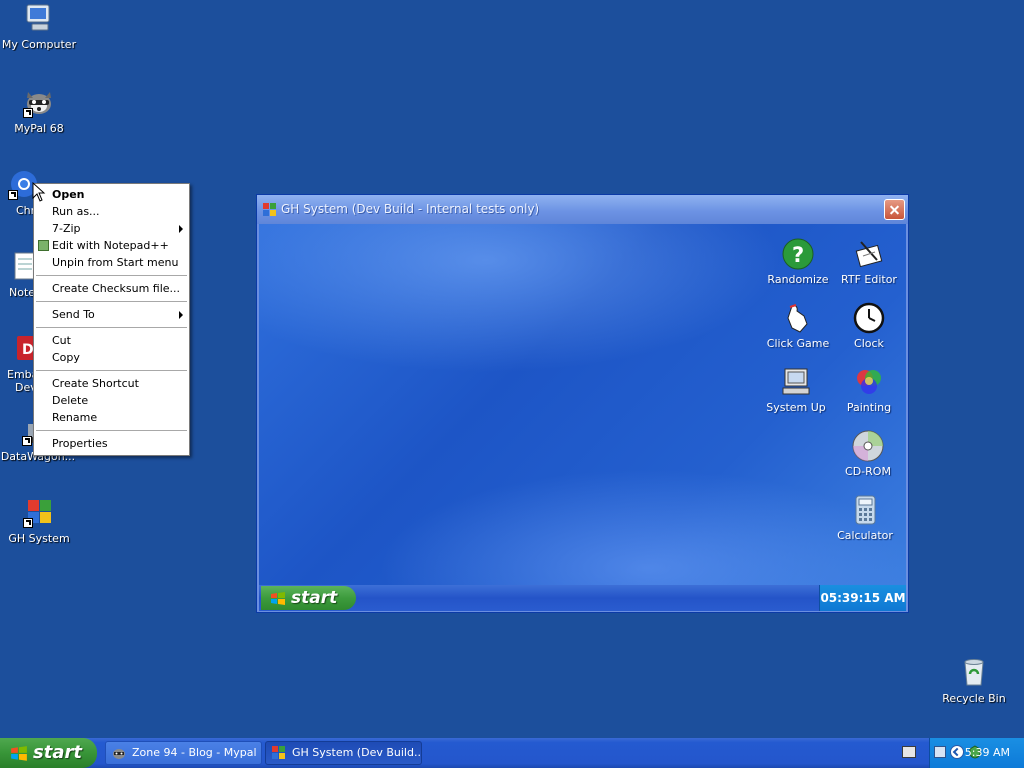 Image resolution: width=1024 pixels, height=768 pixels. What do you see at coordinates (865, 535) in the screenshot?
I see `app-icon-label: Calculator` at bounding box center [865, 535].